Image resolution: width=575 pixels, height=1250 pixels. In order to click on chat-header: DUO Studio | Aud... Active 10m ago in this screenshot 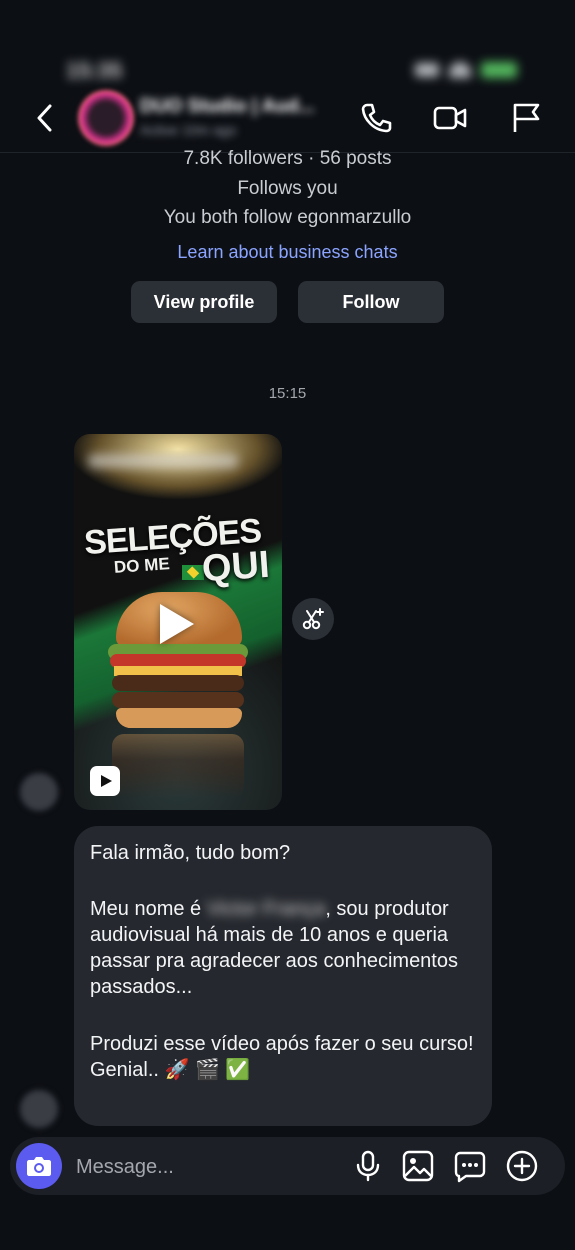, I will do `click(287, 119)`.